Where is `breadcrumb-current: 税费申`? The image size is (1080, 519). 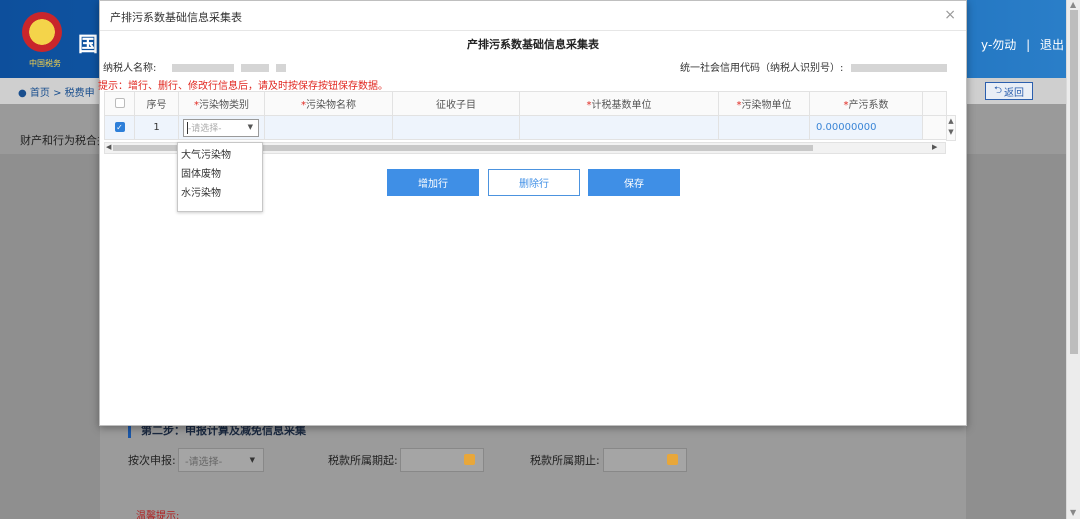 breadcrumb-current: 税费申 is located at coordinates (80, 93).